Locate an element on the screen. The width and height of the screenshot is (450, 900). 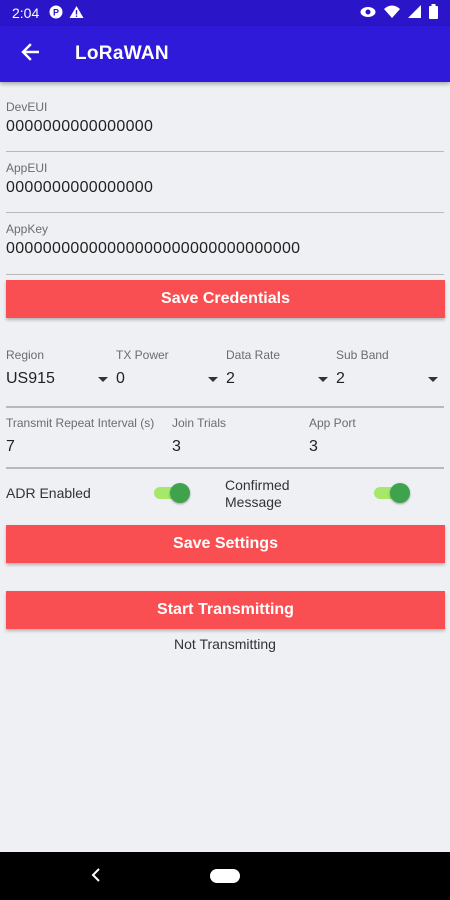
svg-text: P is located at coordinates (56, 12).